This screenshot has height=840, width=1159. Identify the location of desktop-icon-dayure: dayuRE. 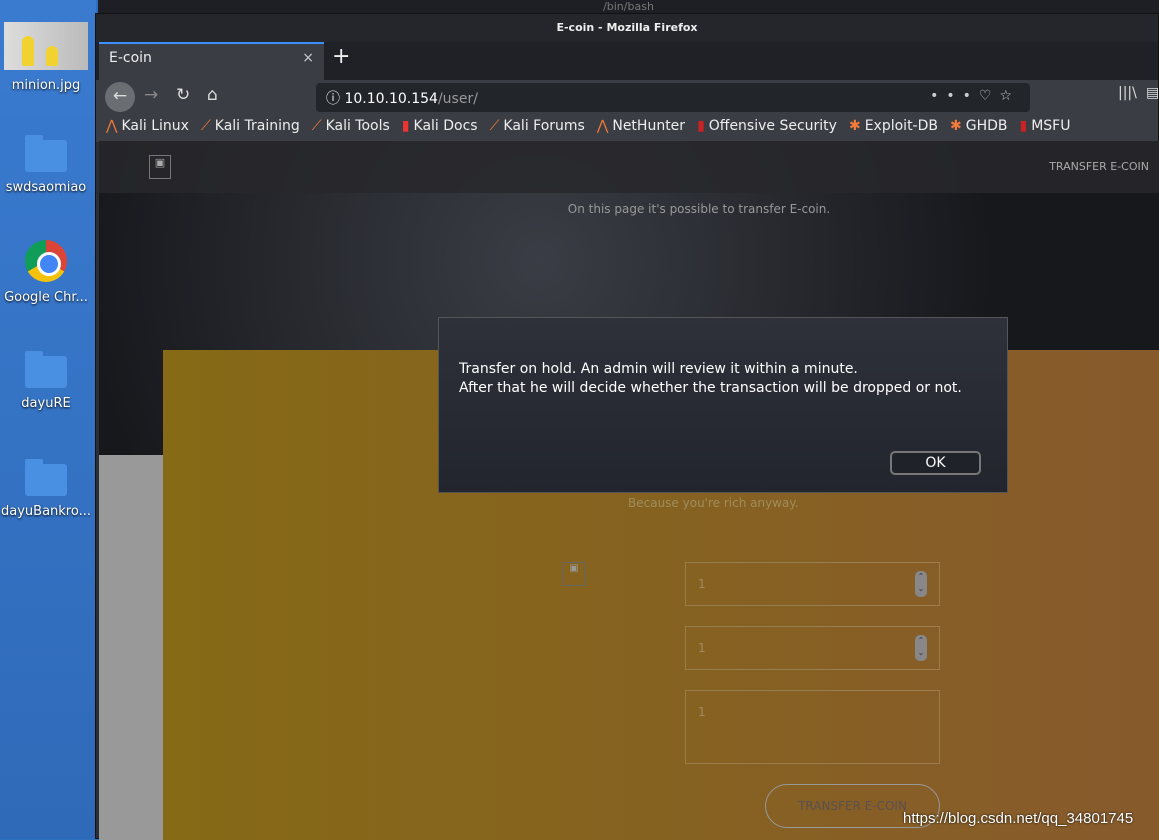
(46, 381).